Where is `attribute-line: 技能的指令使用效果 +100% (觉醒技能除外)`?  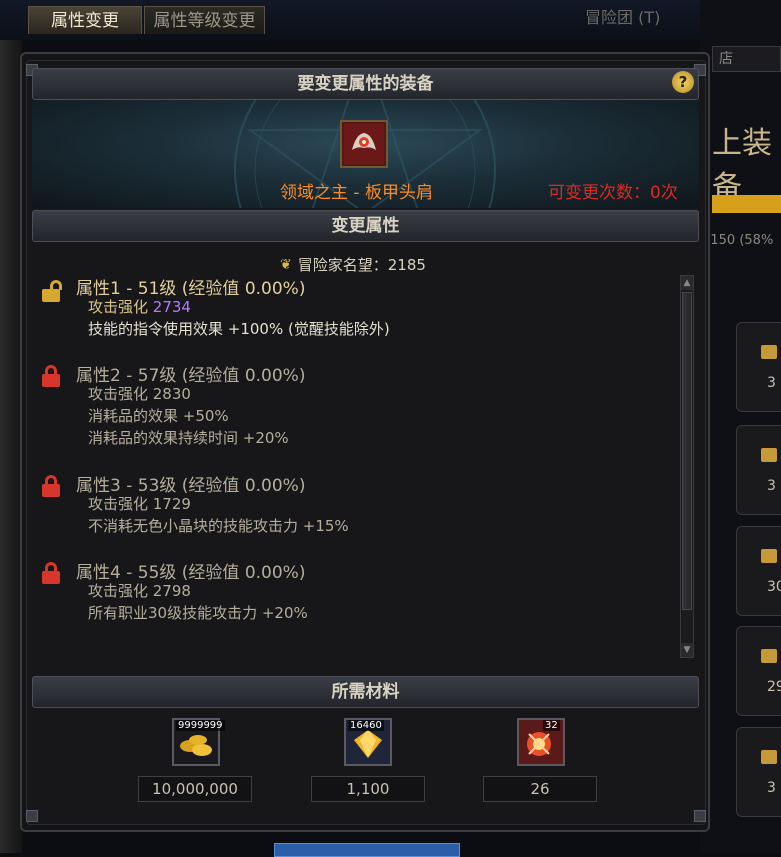 attribute-line: 技能的指令使用效果 +100% (觉醒技能除外) is located at coordinates (239, 329).